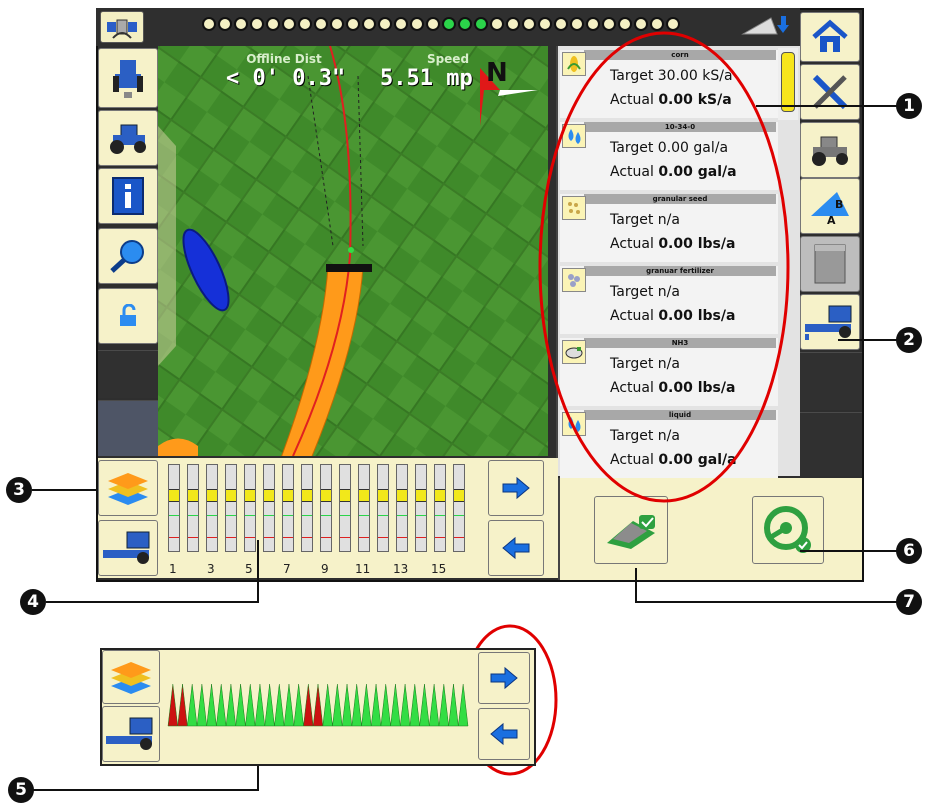  Describe the element at coordinates (909, 340) in the screenshot. I see `callout-2: 2` at that location.